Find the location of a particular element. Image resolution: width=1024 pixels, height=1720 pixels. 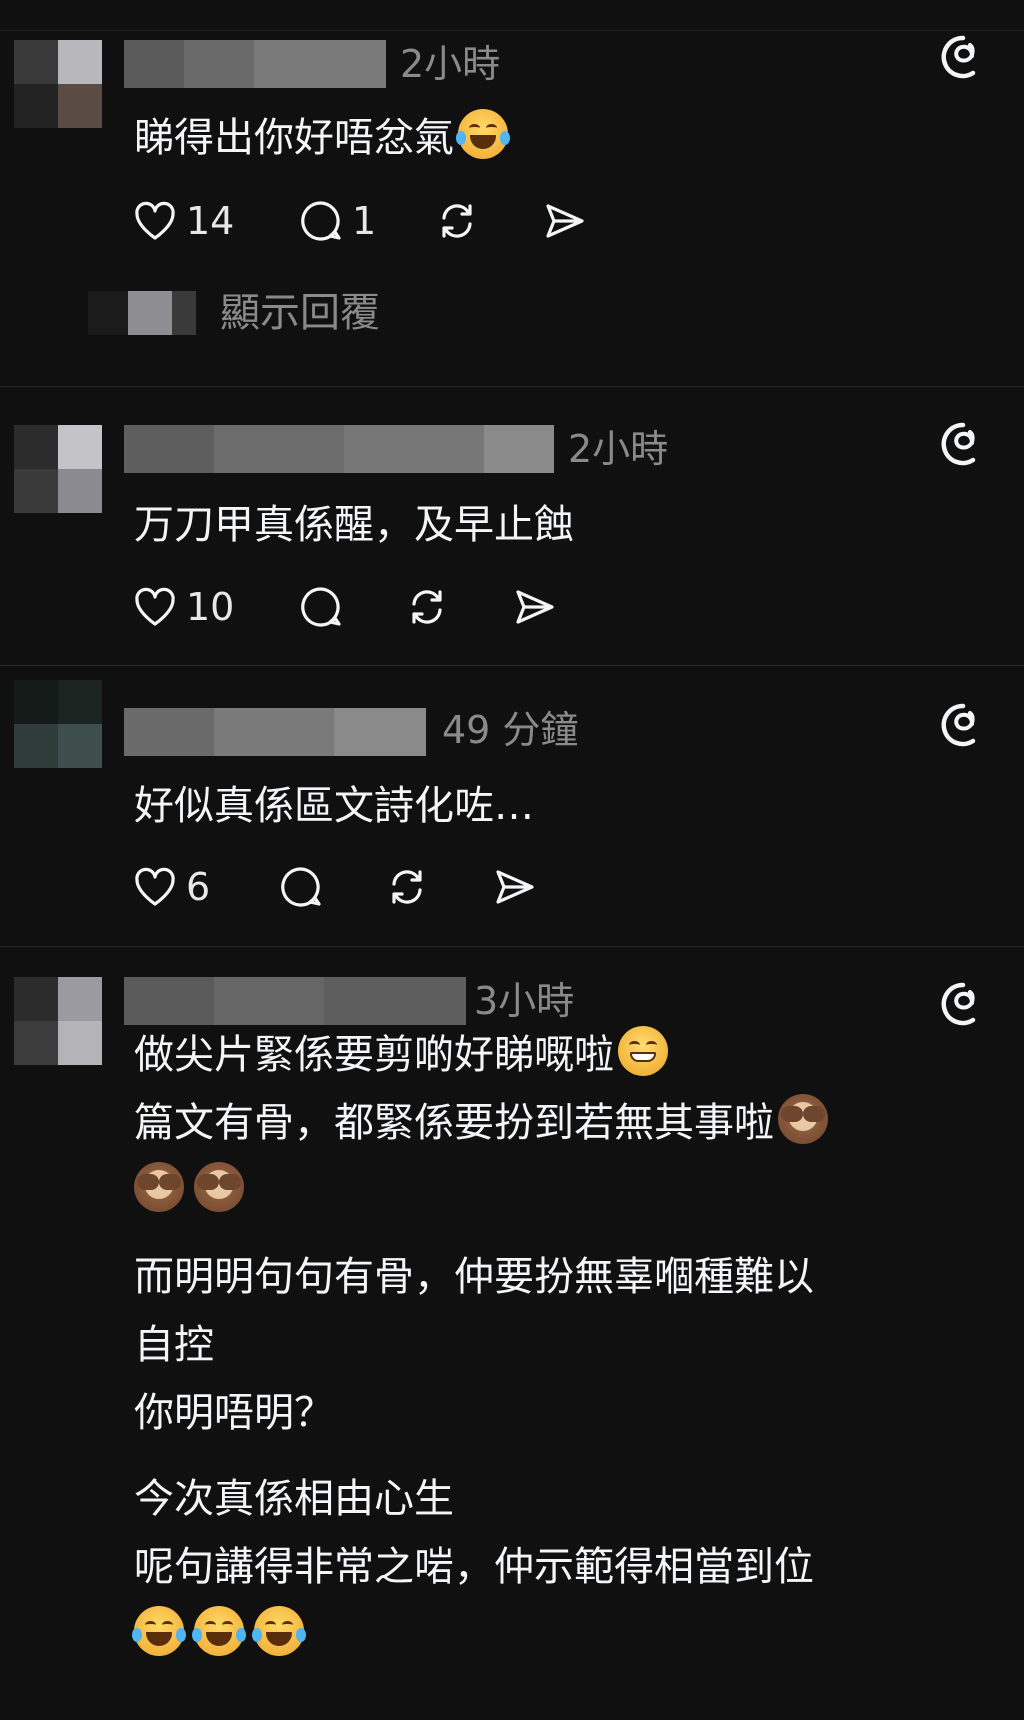

comment-line: 万刀甲真係醒，及早止蝕 is located at coordinates (354, 525).